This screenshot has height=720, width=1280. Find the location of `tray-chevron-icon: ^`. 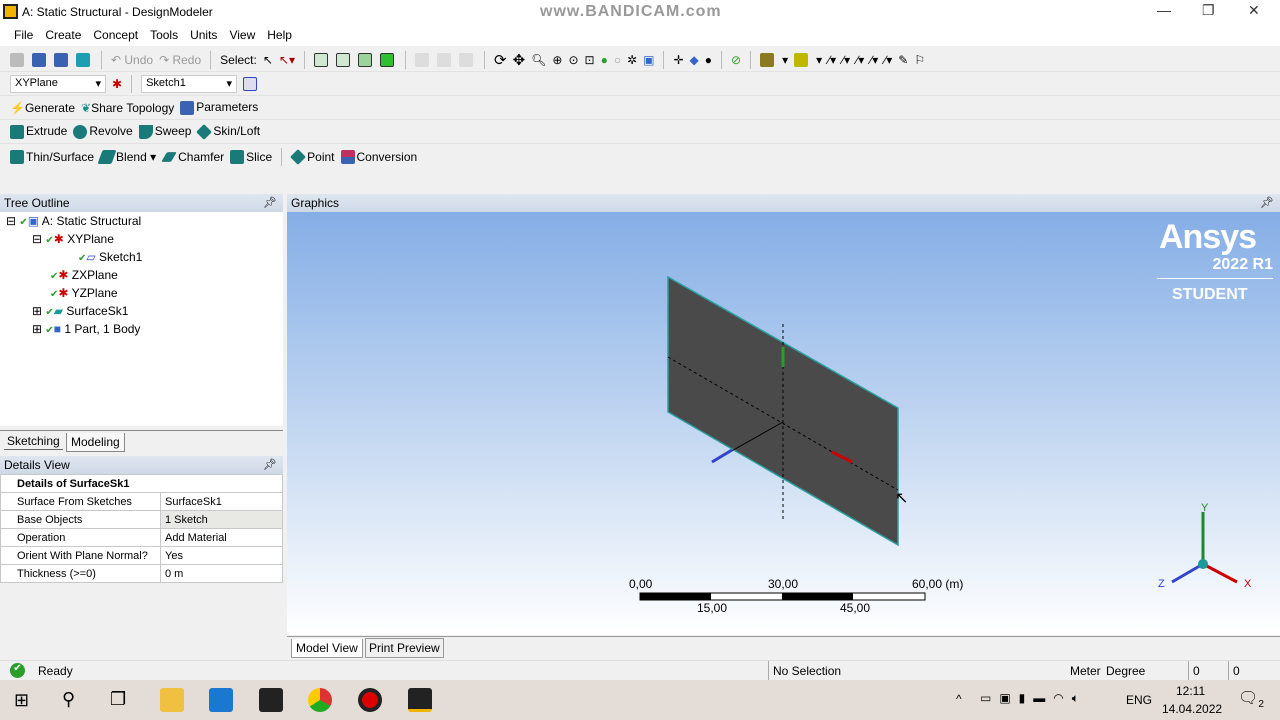

tray-chevron-icon: ^ is located at coordinates (959, 699).